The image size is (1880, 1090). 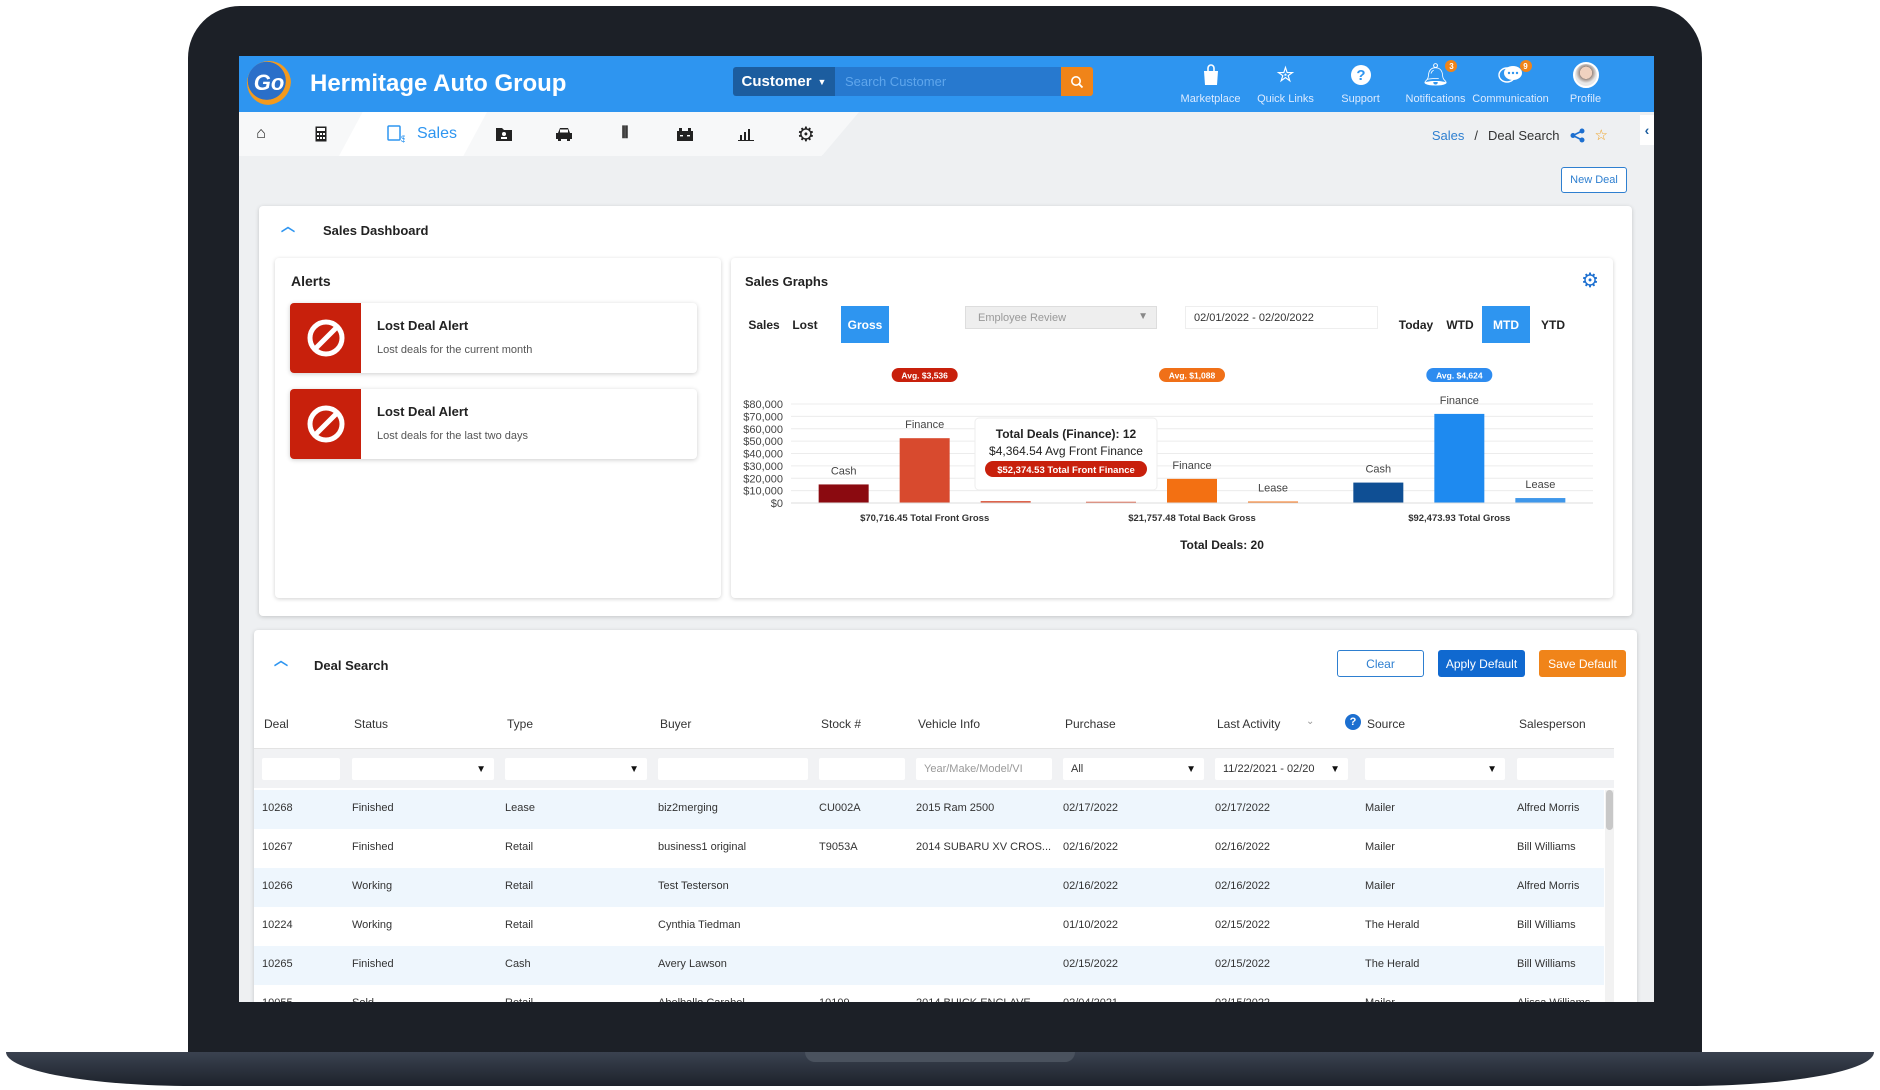 What do you see at coordinates (564, 134) in the screenshot?
I see `nav-vehicles` at bounding box center [564, 134].